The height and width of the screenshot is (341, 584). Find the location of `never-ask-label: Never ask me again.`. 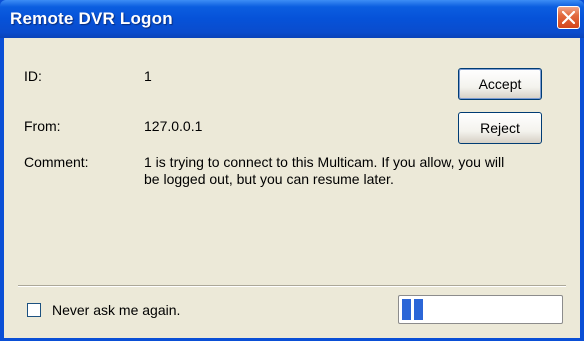

never-ask-label: Never ask me again. is located at coordinates (116, 310).